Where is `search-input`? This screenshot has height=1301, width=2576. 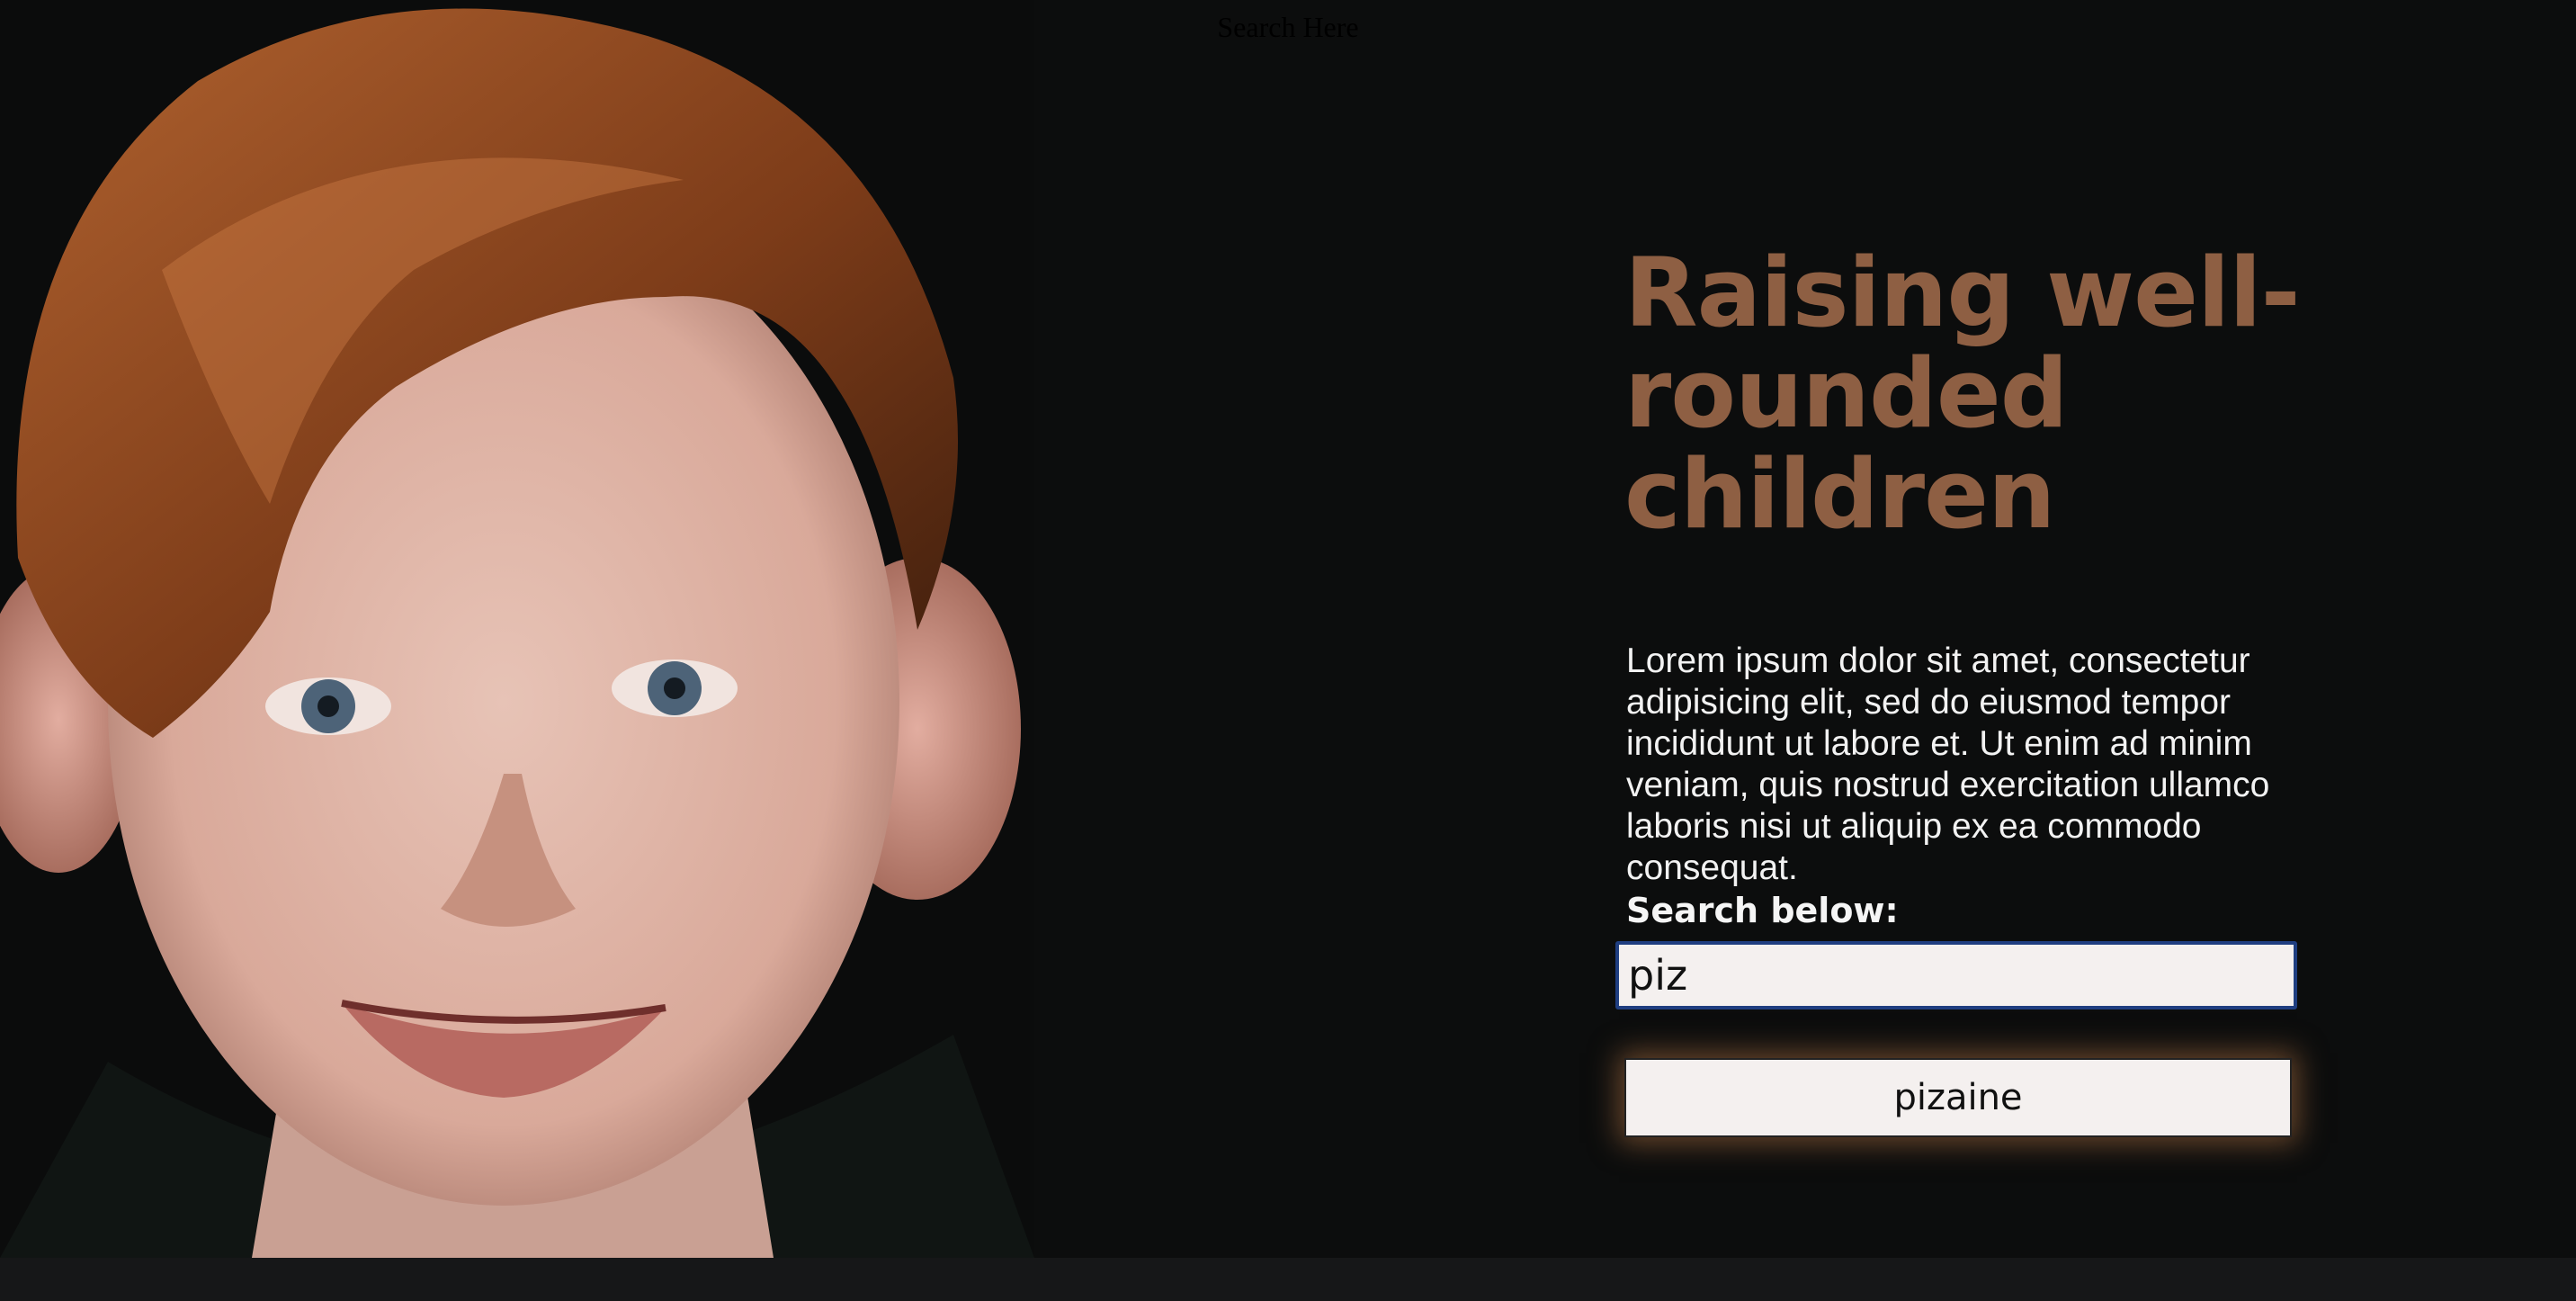
search-input is located at coordinates (1956, 975).